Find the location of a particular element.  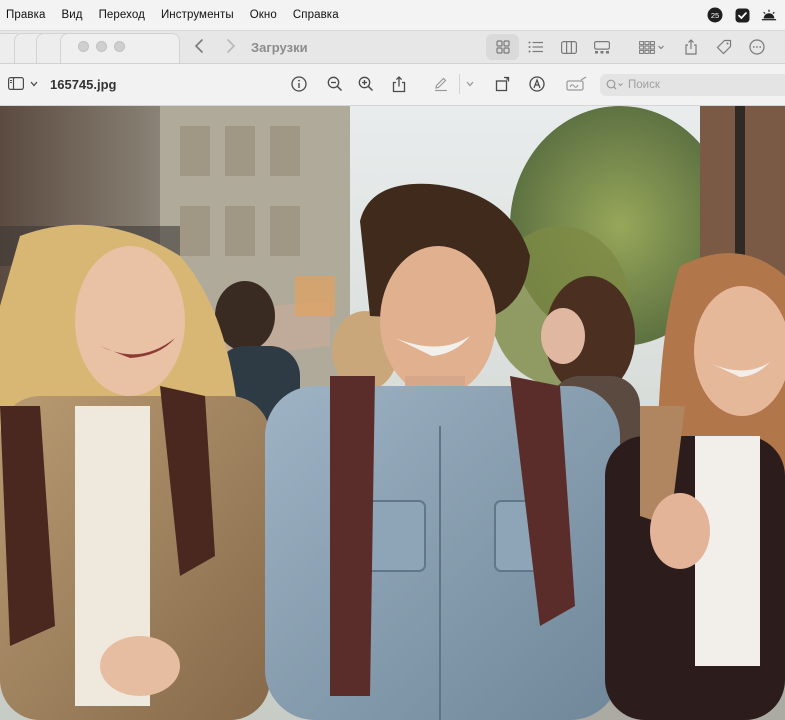

list-view-button is located at coordinates (535, 47).